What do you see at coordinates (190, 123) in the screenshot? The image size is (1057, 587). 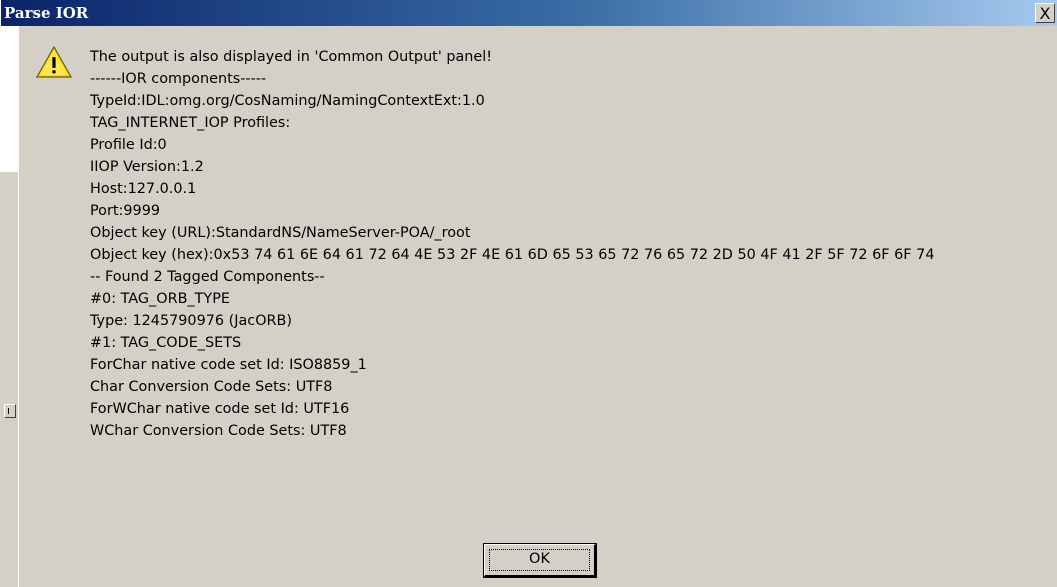 I see `message-line: TAG_INTERNET_IOP Profiles:` at bounding box center [190, 123].